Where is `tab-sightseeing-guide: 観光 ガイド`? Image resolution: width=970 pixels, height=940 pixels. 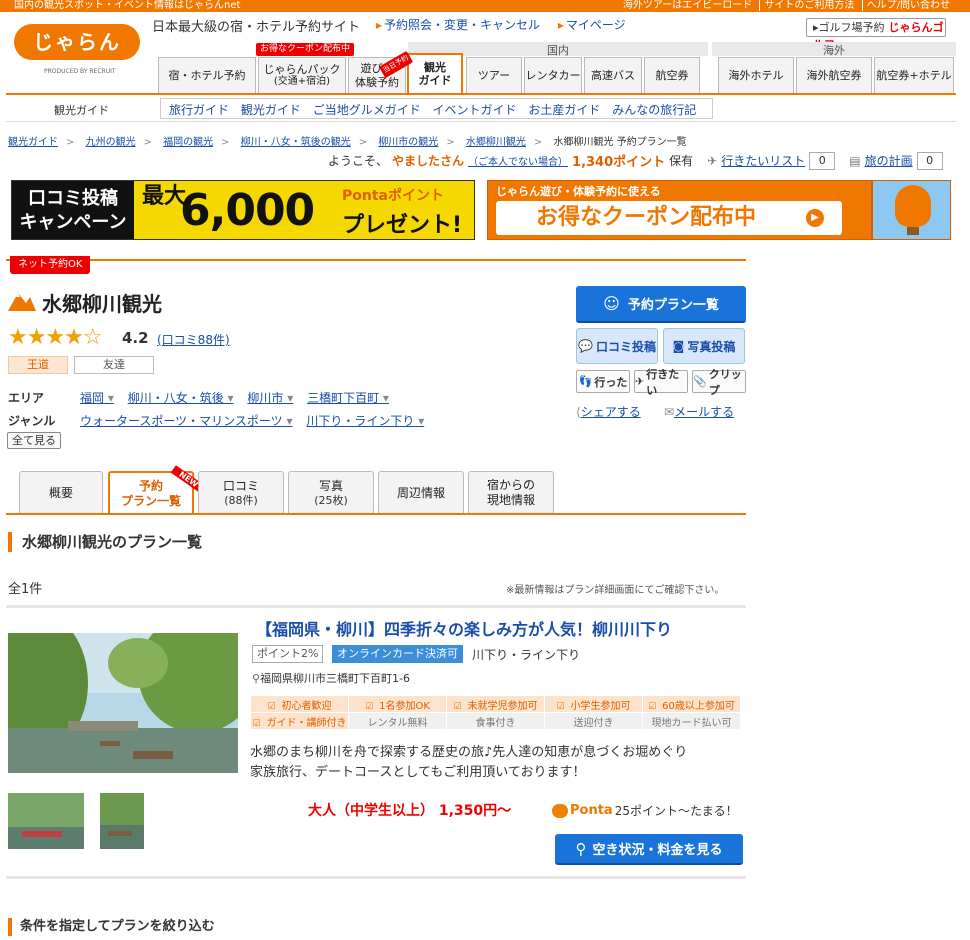
tab-sightseeing-guide: 観光 ガイド is located at coordinates (435, 73).